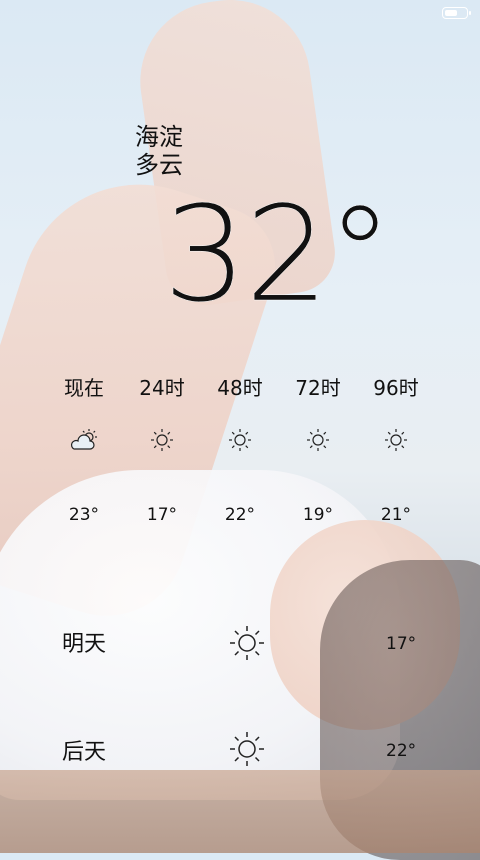  What do you see at coordinates (240, 515) in the screenshot?
I see `forecast-hour-temp: 22°` at bounding box center [240, 515].